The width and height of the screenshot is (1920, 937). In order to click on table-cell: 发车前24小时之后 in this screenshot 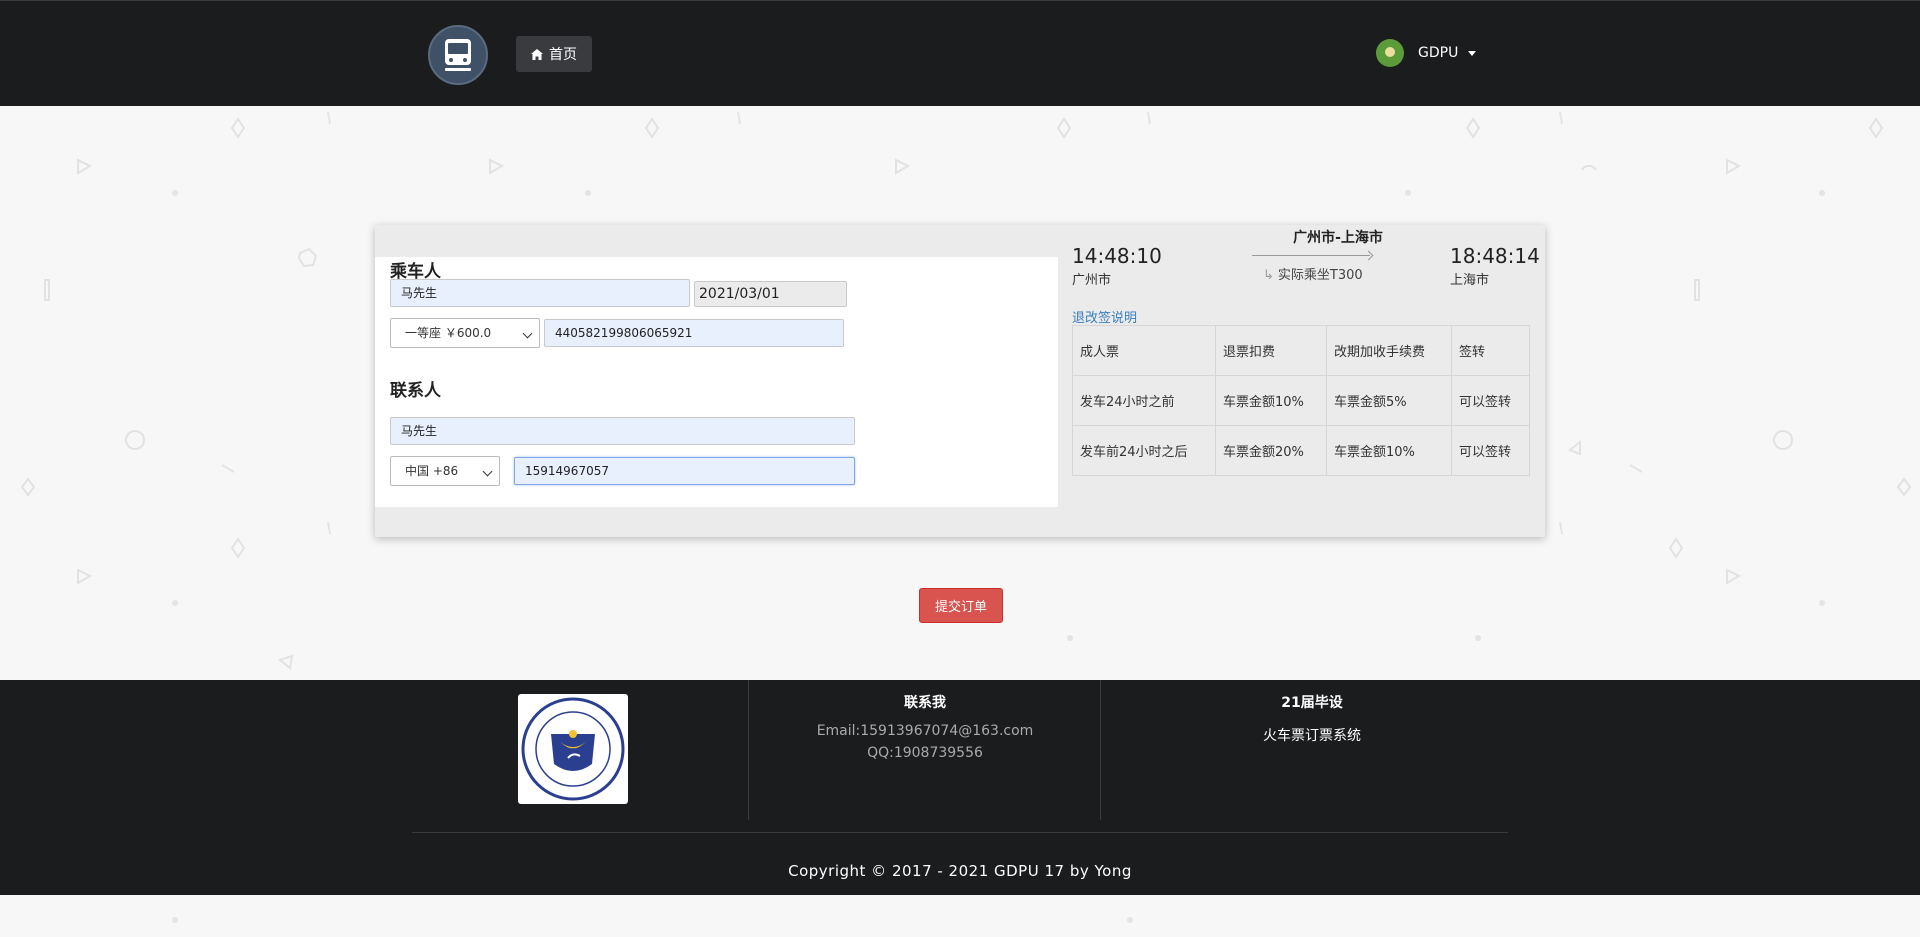, I will do `click(1144, 450)`.